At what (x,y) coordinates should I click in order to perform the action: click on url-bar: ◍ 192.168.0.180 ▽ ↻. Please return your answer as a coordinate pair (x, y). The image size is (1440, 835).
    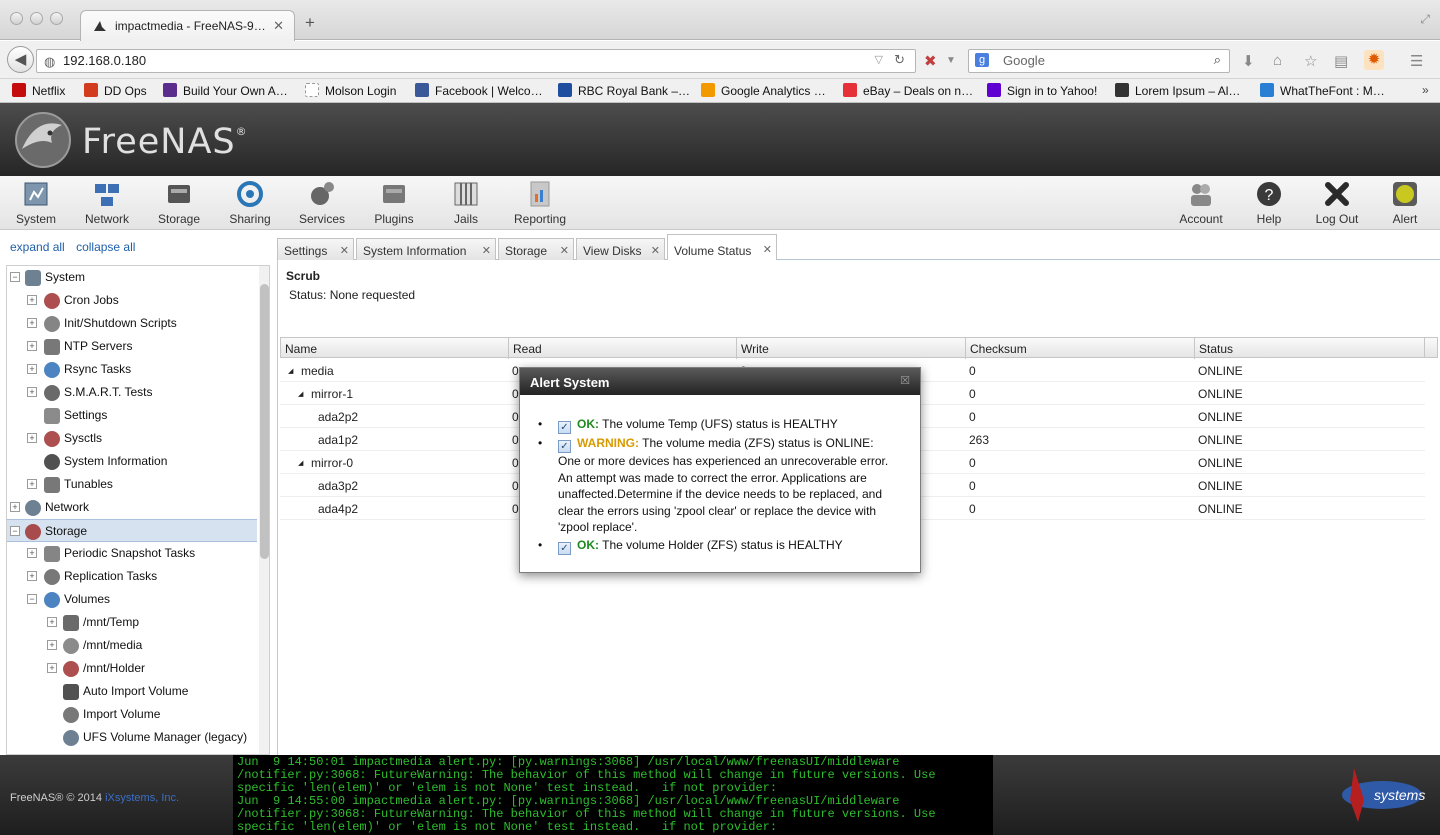
    Looking at the image, I should click on (476, 61).